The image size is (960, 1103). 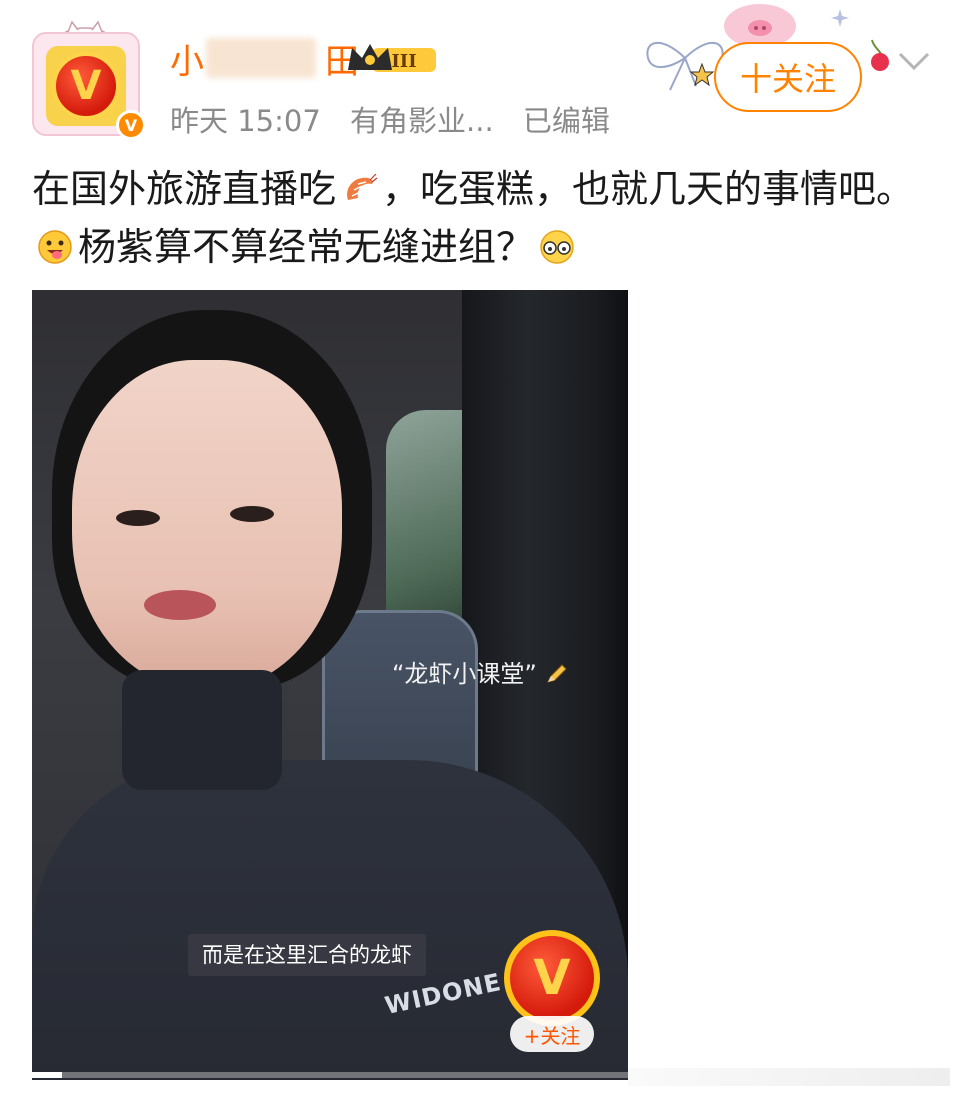 What do you see at coordinates (403, 61) in the screenshot?
I see `level-badge-text: III` at bounding box center [403, 61].